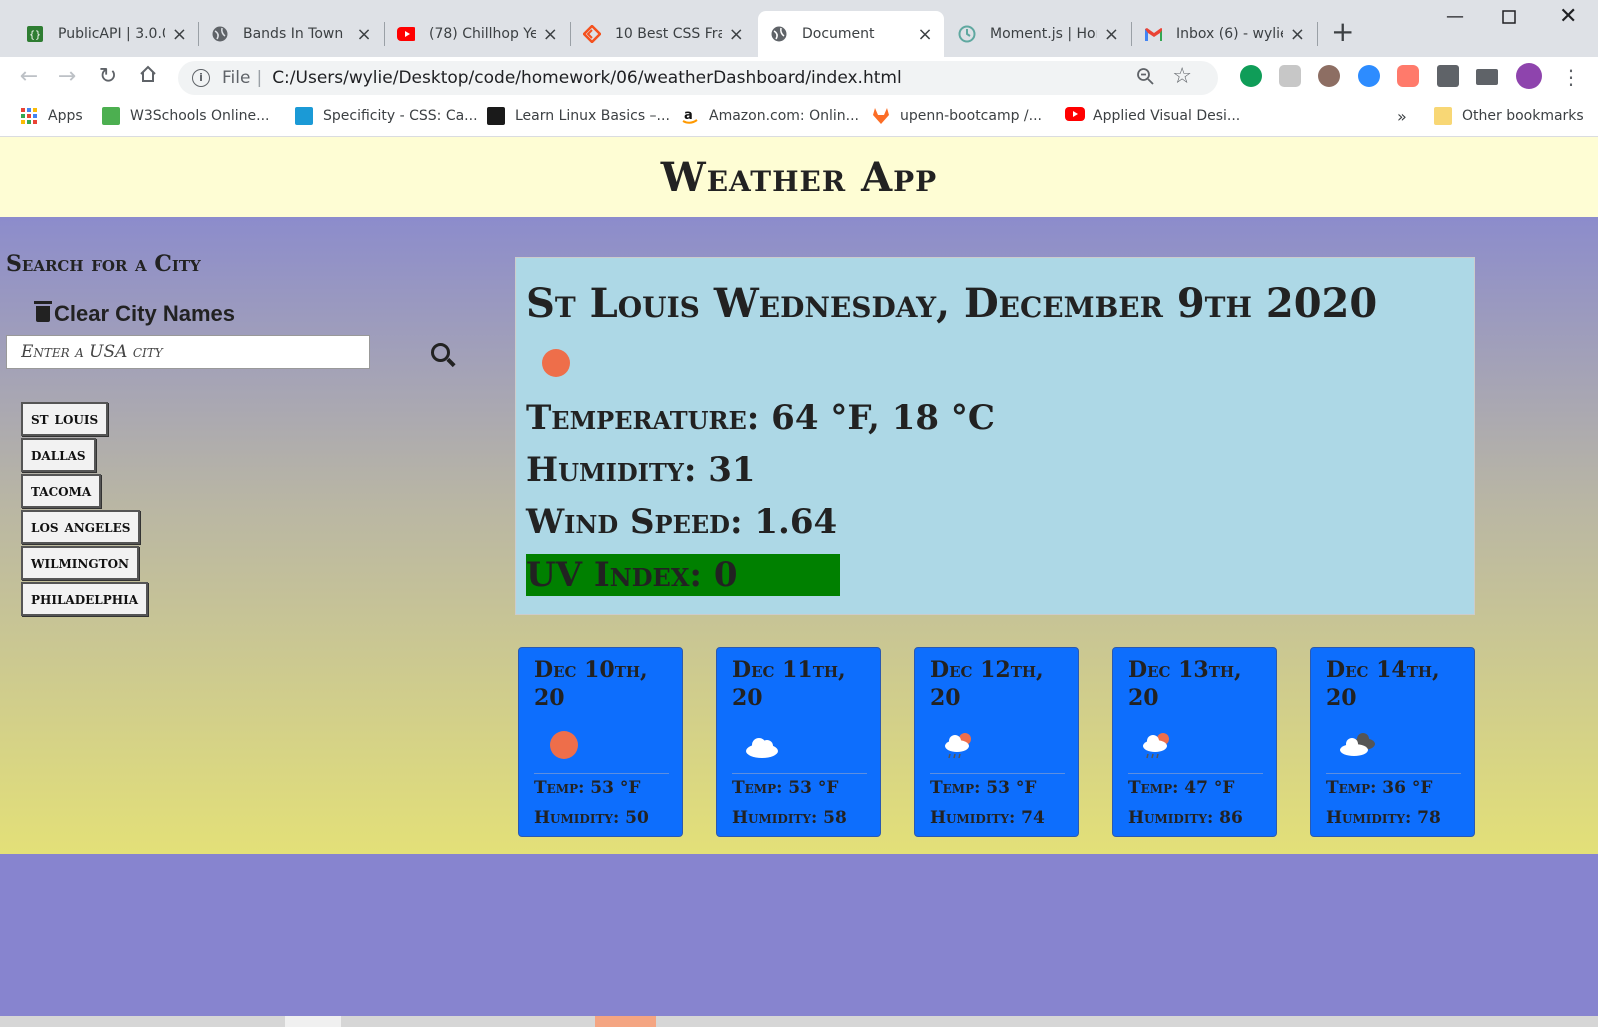 The width and height of the screenshot is (1598, 1027). Describe the element at coordinates (1408, 76) in the screenshot. I see `extension-arrow-icon` at that location.